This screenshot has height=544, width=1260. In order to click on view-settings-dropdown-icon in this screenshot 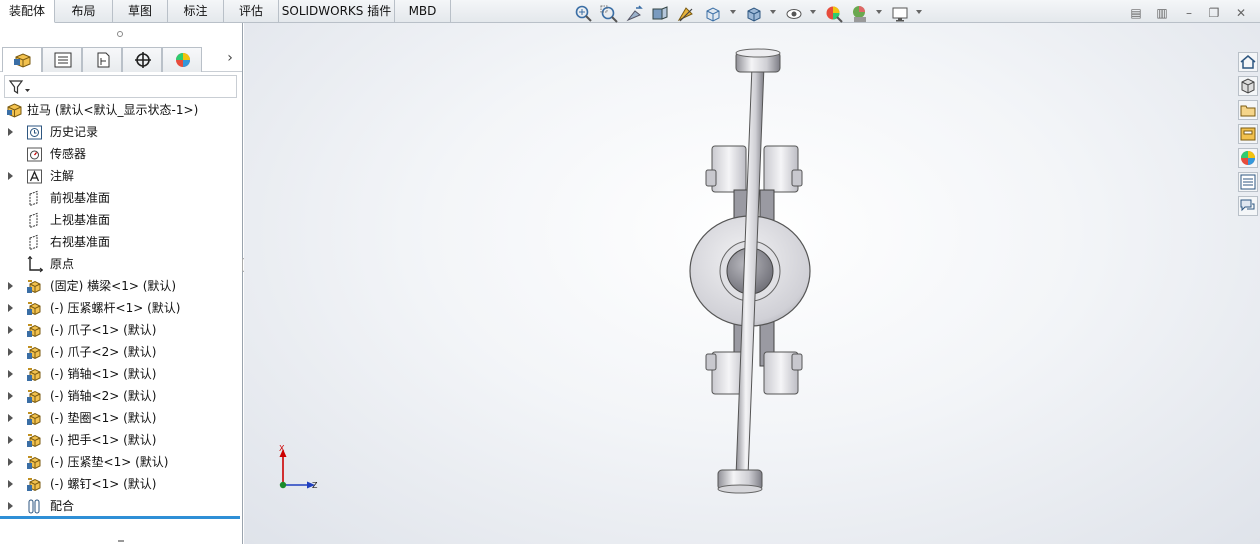, I will do `click(919, 12)`.